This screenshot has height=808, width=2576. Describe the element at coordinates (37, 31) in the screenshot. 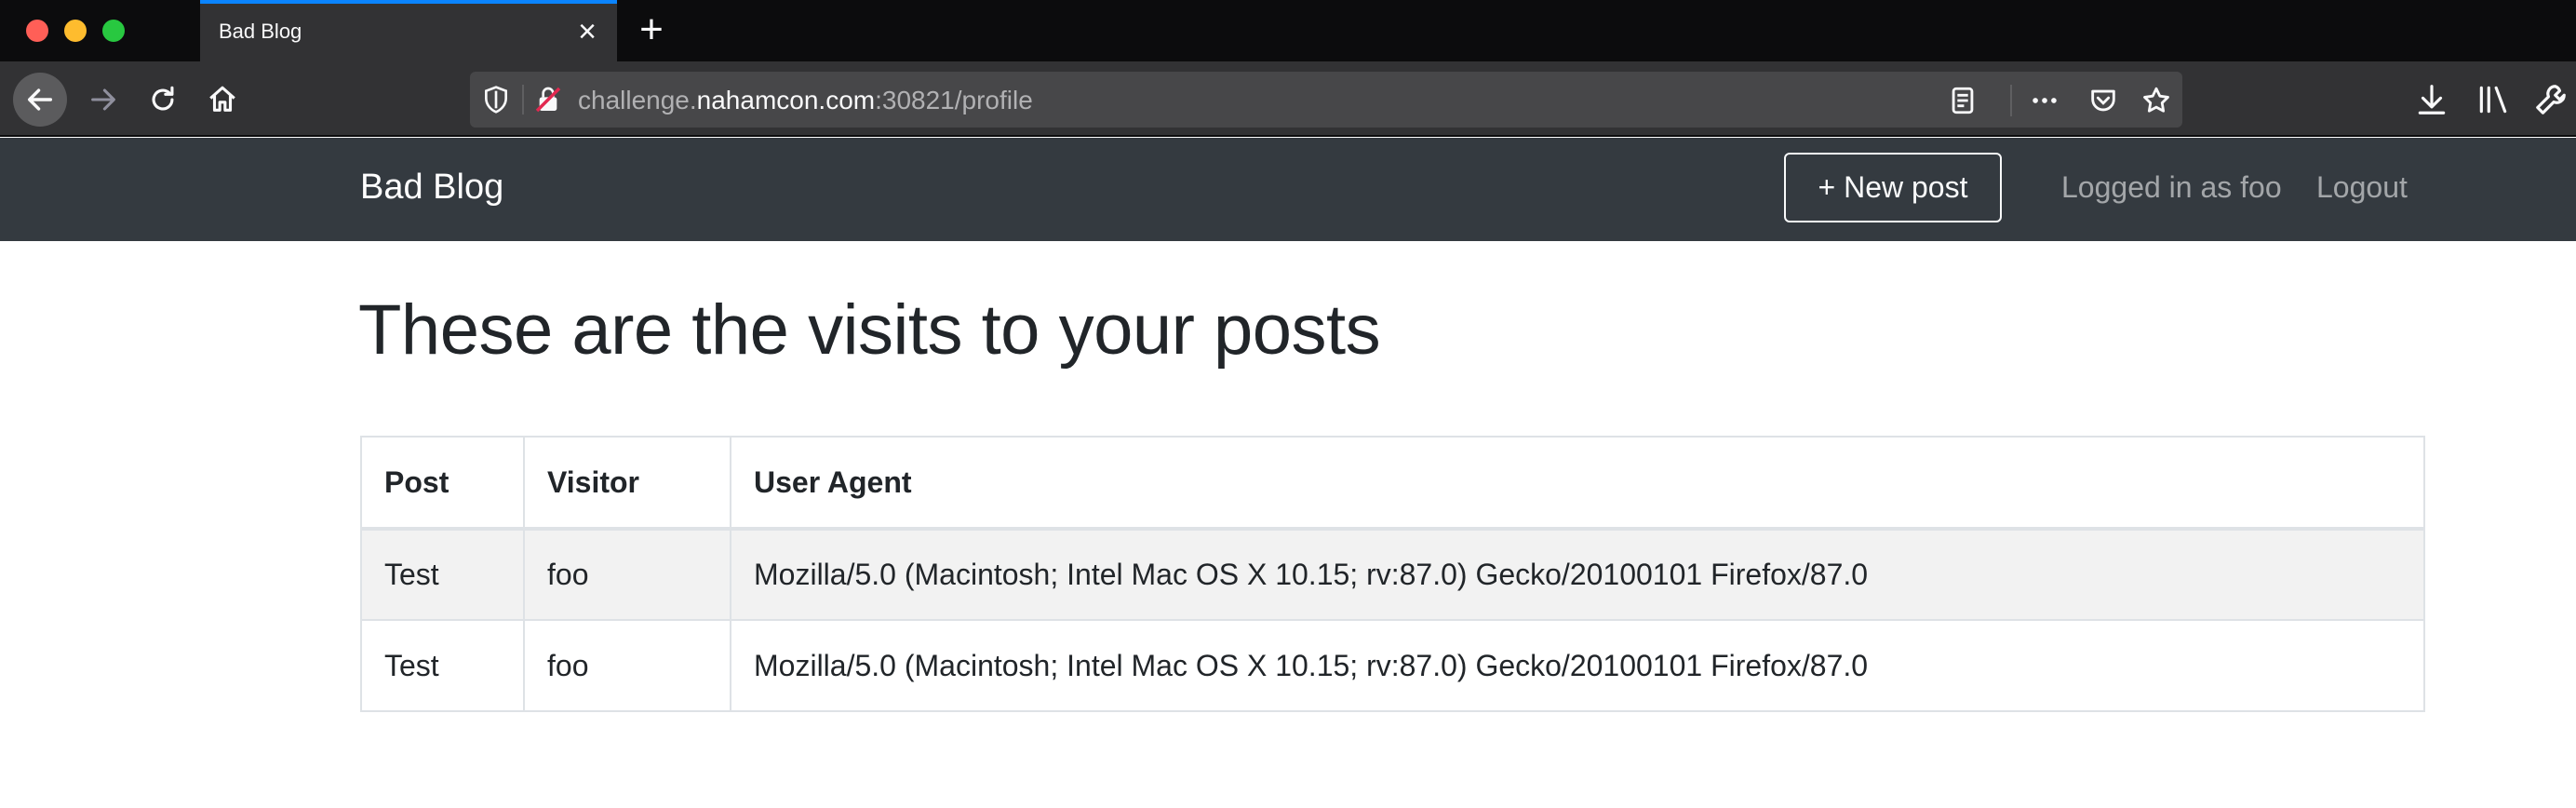

I see `close-window-button` at that location.